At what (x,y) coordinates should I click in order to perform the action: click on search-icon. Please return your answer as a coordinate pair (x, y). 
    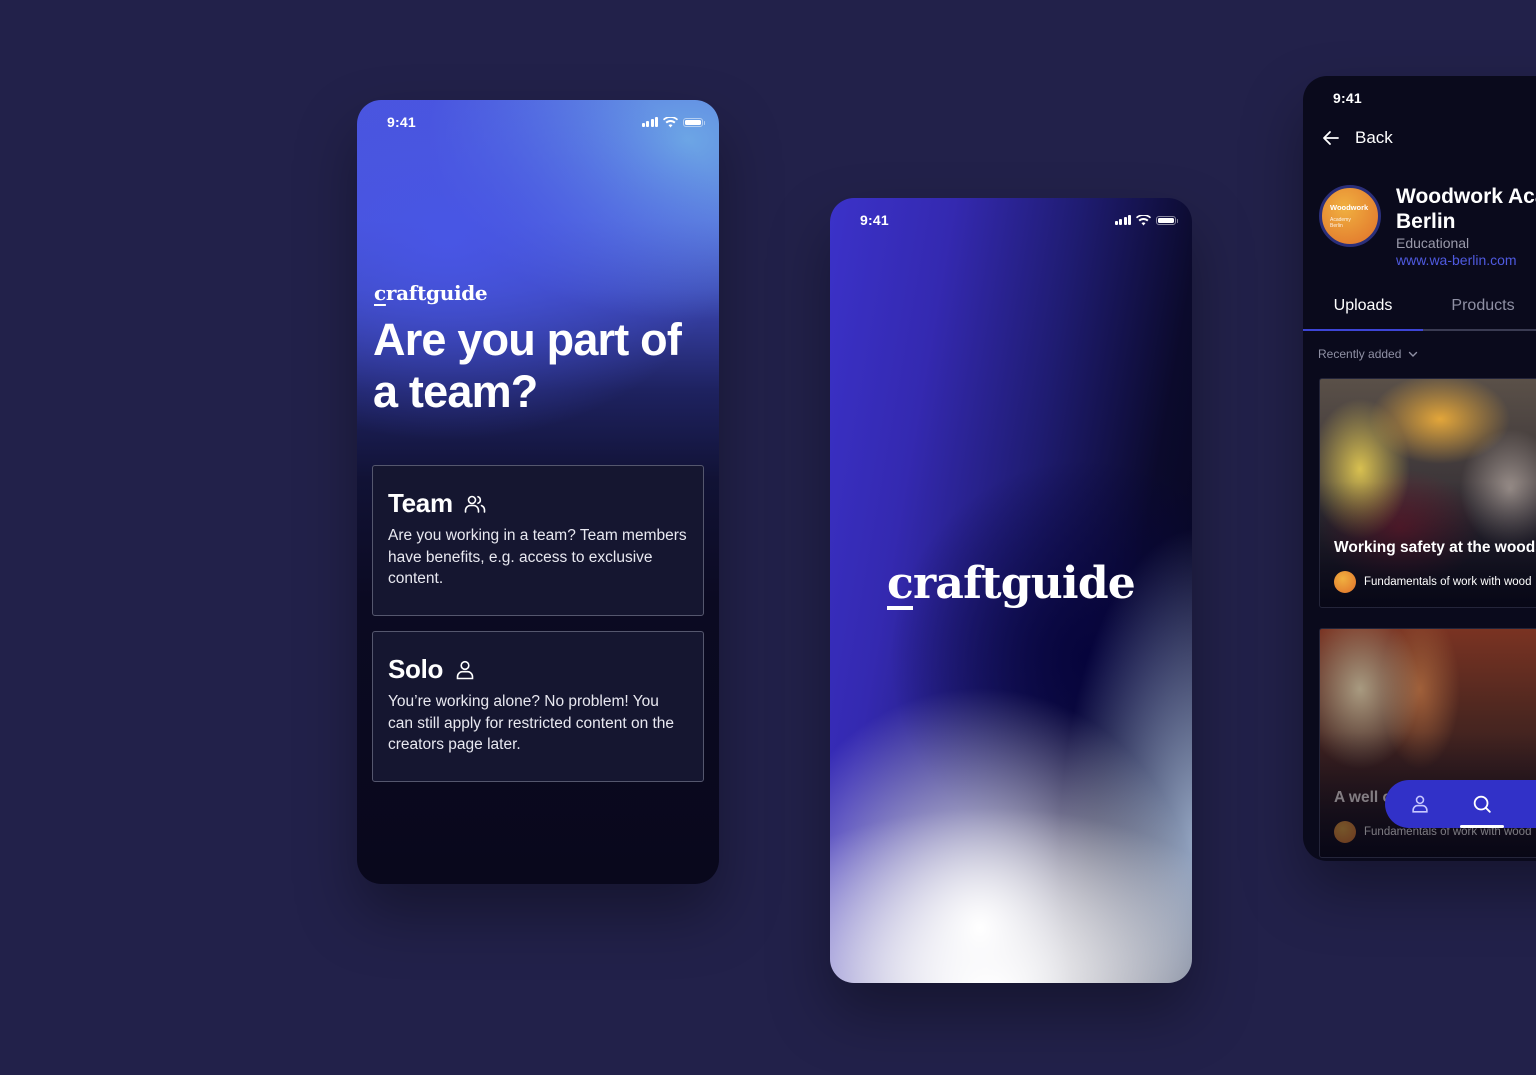
    Looking at the image, I should click on (1482, 804).